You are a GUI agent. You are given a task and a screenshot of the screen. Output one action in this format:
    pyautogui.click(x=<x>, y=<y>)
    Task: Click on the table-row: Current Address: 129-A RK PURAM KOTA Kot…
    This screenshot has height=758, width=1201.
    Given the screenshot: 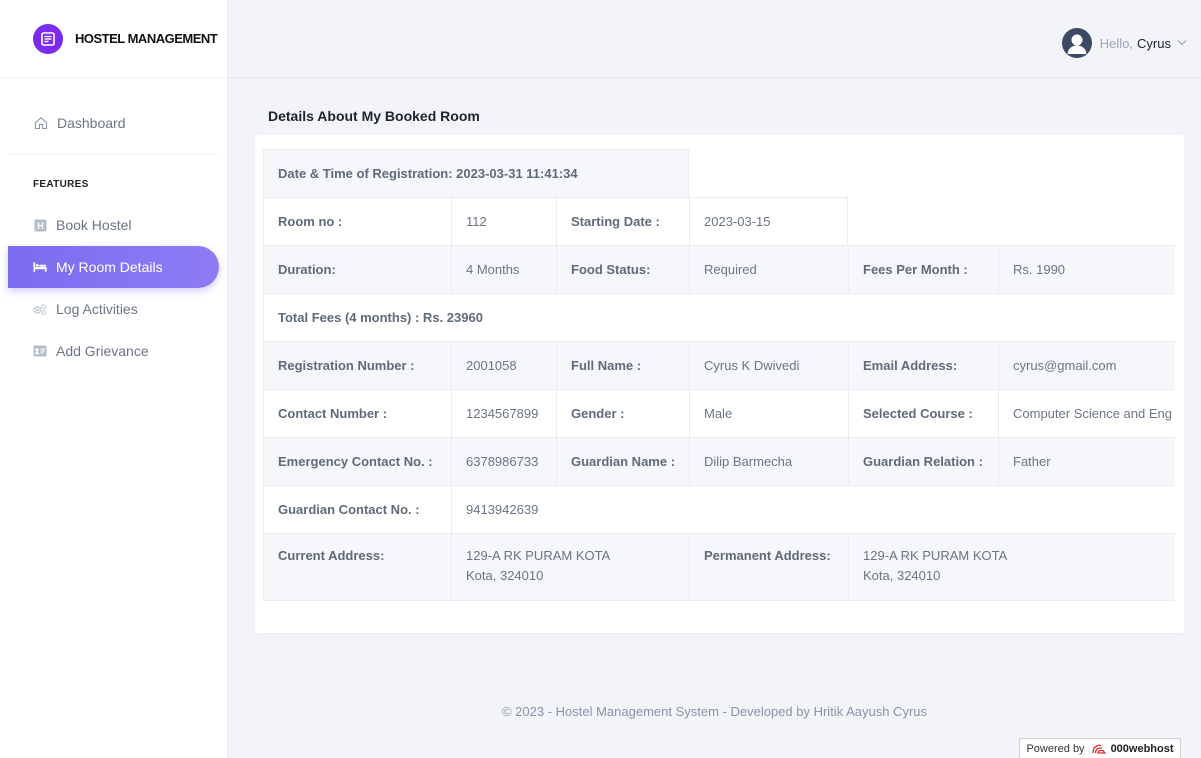 What is the action you would take?
    pyautogui.click(x=719, y=567)
    